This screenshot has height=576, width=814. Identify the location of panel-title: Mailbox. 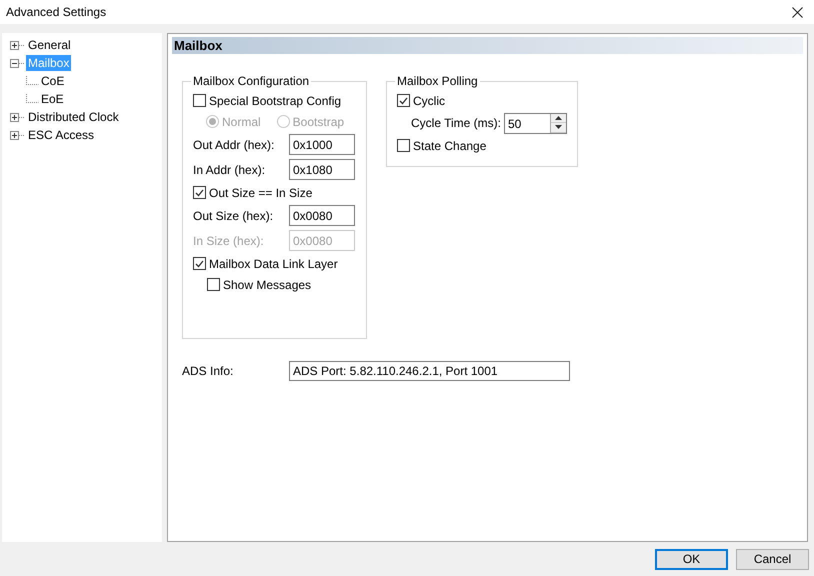
(487, 45).